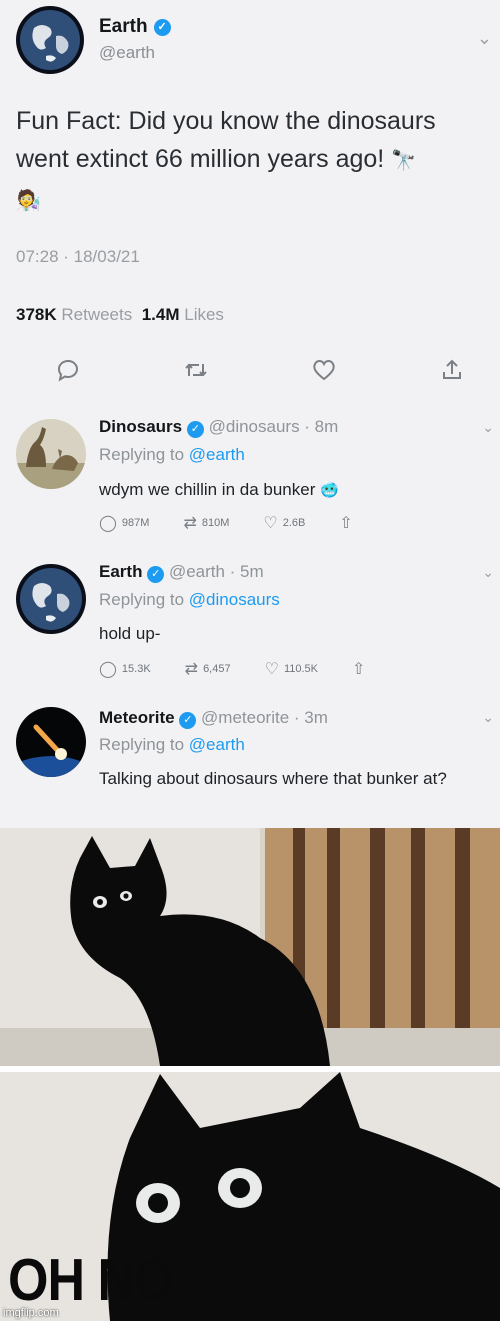 The height and width of the screenshot is (1321, 500). What do you see at coordinates (204, 314) in the screenshot?
I see `likes-label: Likes` at bounding box center [204, 314].